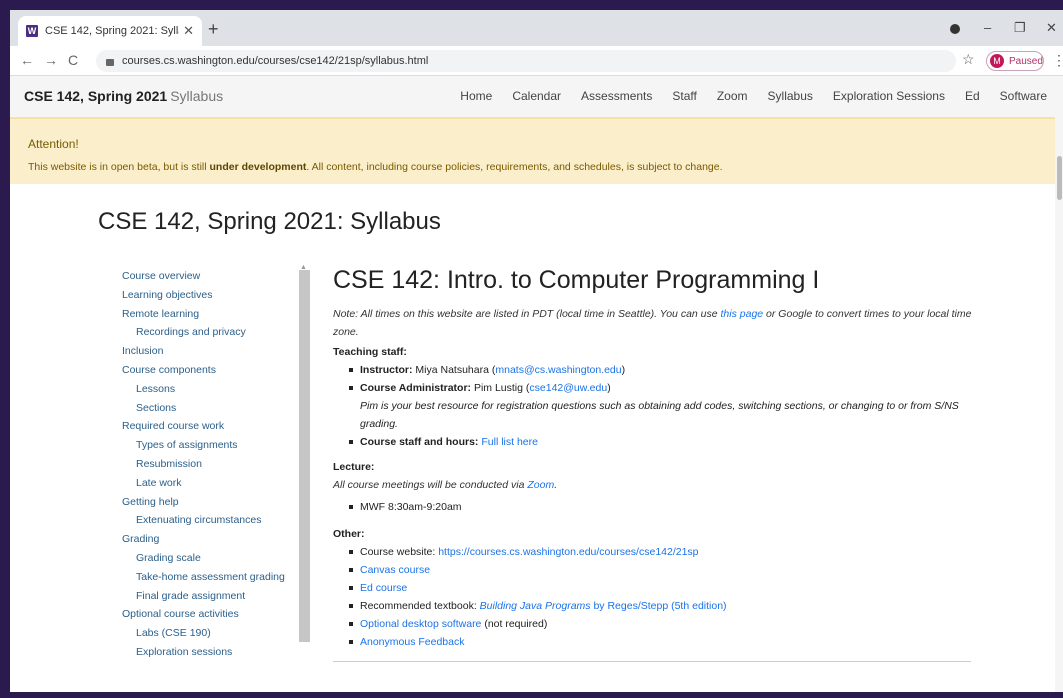 The width and height of the screenshot is (1063, 698). Describe the element at coordinates (661, 588) in the screenshot. I see `list-item: Ed course` at that location.